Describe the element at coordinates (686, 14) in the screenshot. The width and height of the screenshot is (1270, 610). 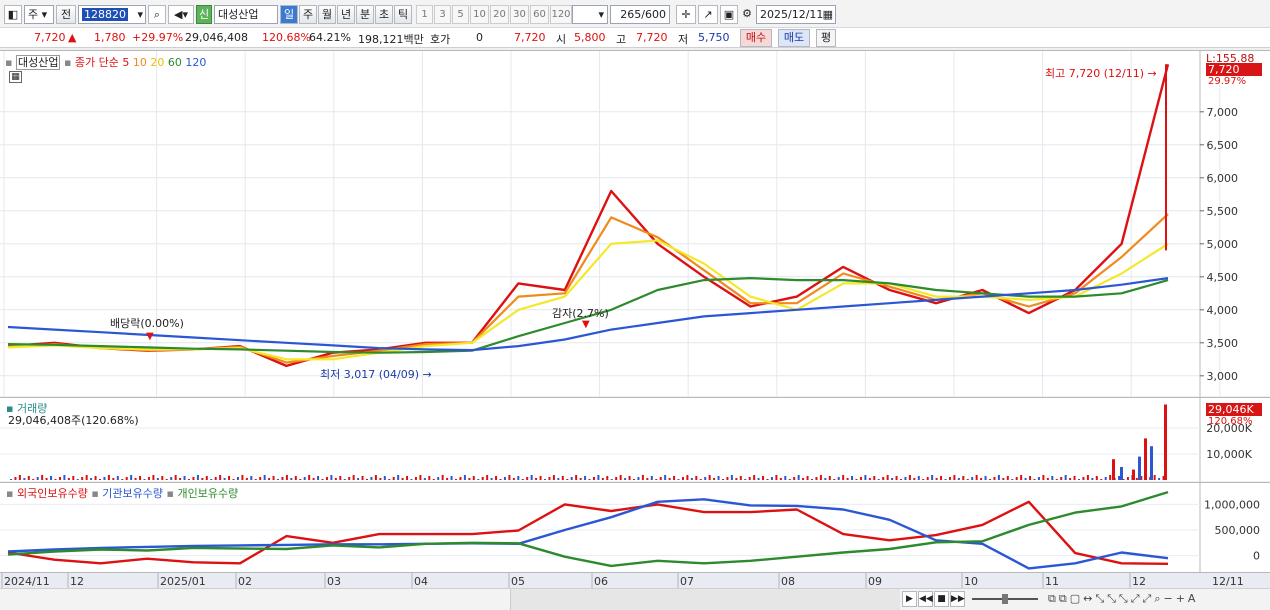
I see `crosshair-icon: ✛` at that location.